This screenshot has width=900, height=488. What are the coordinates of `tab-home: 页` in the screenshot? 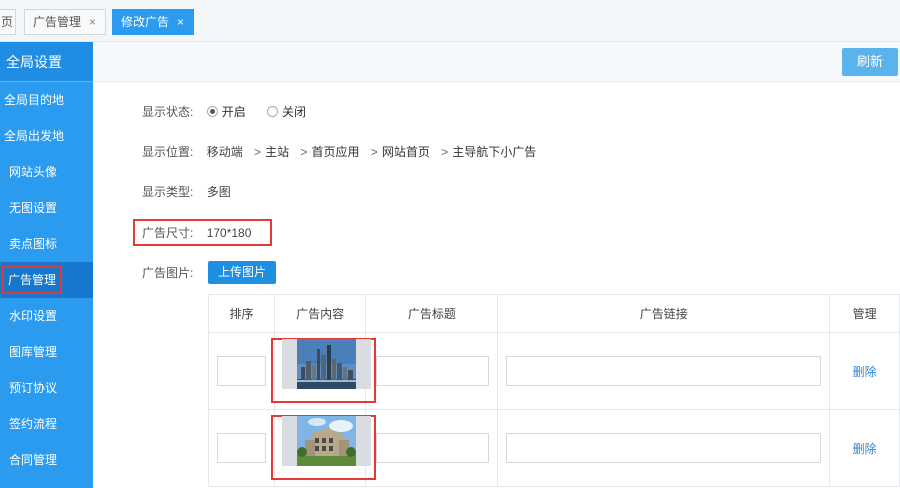 It's located at (8, 22).